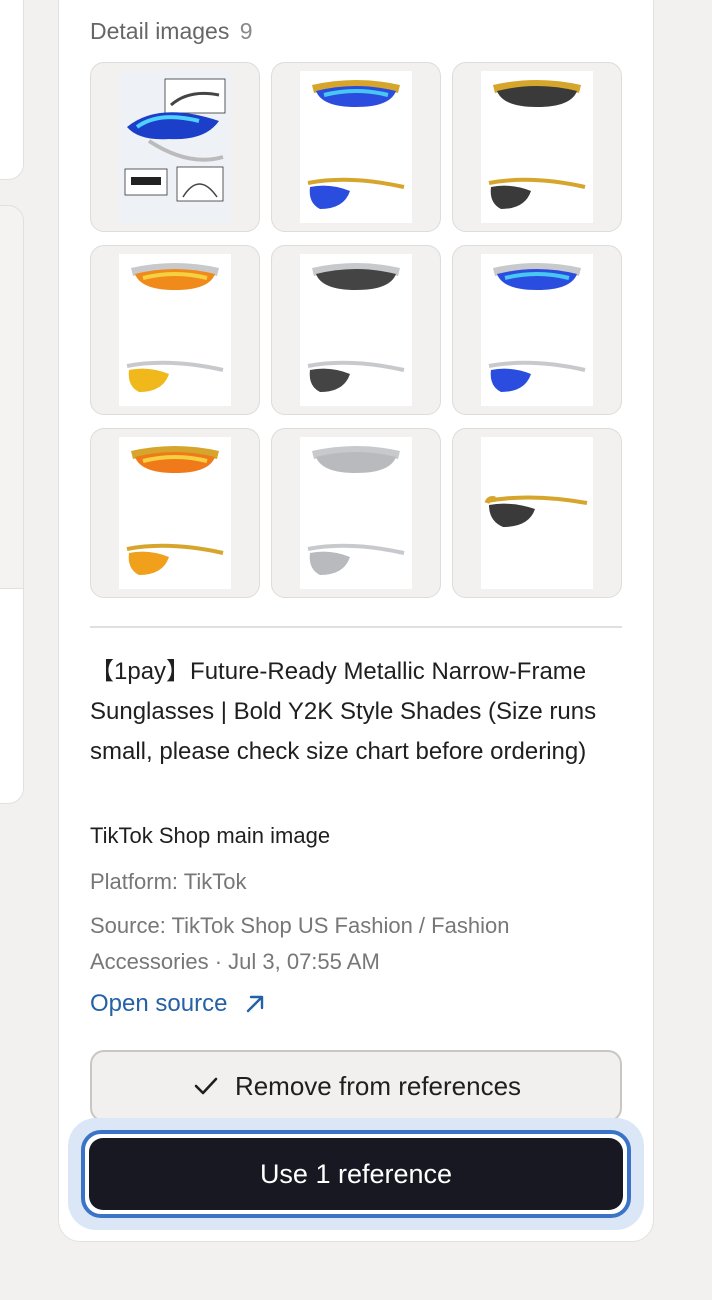 The width and height of the screenshot is (712, 1300). I want to click on use-reference-button-body: Use 1 reference, so click(356, 1174).